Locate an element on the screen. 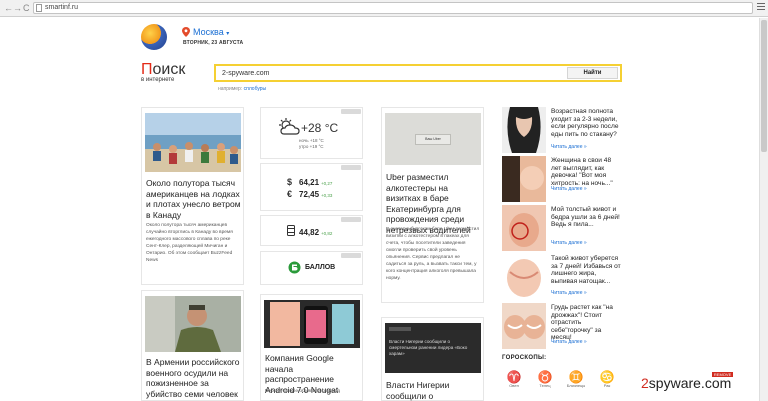  search-button: Найти is located at coordinates (592, 73).